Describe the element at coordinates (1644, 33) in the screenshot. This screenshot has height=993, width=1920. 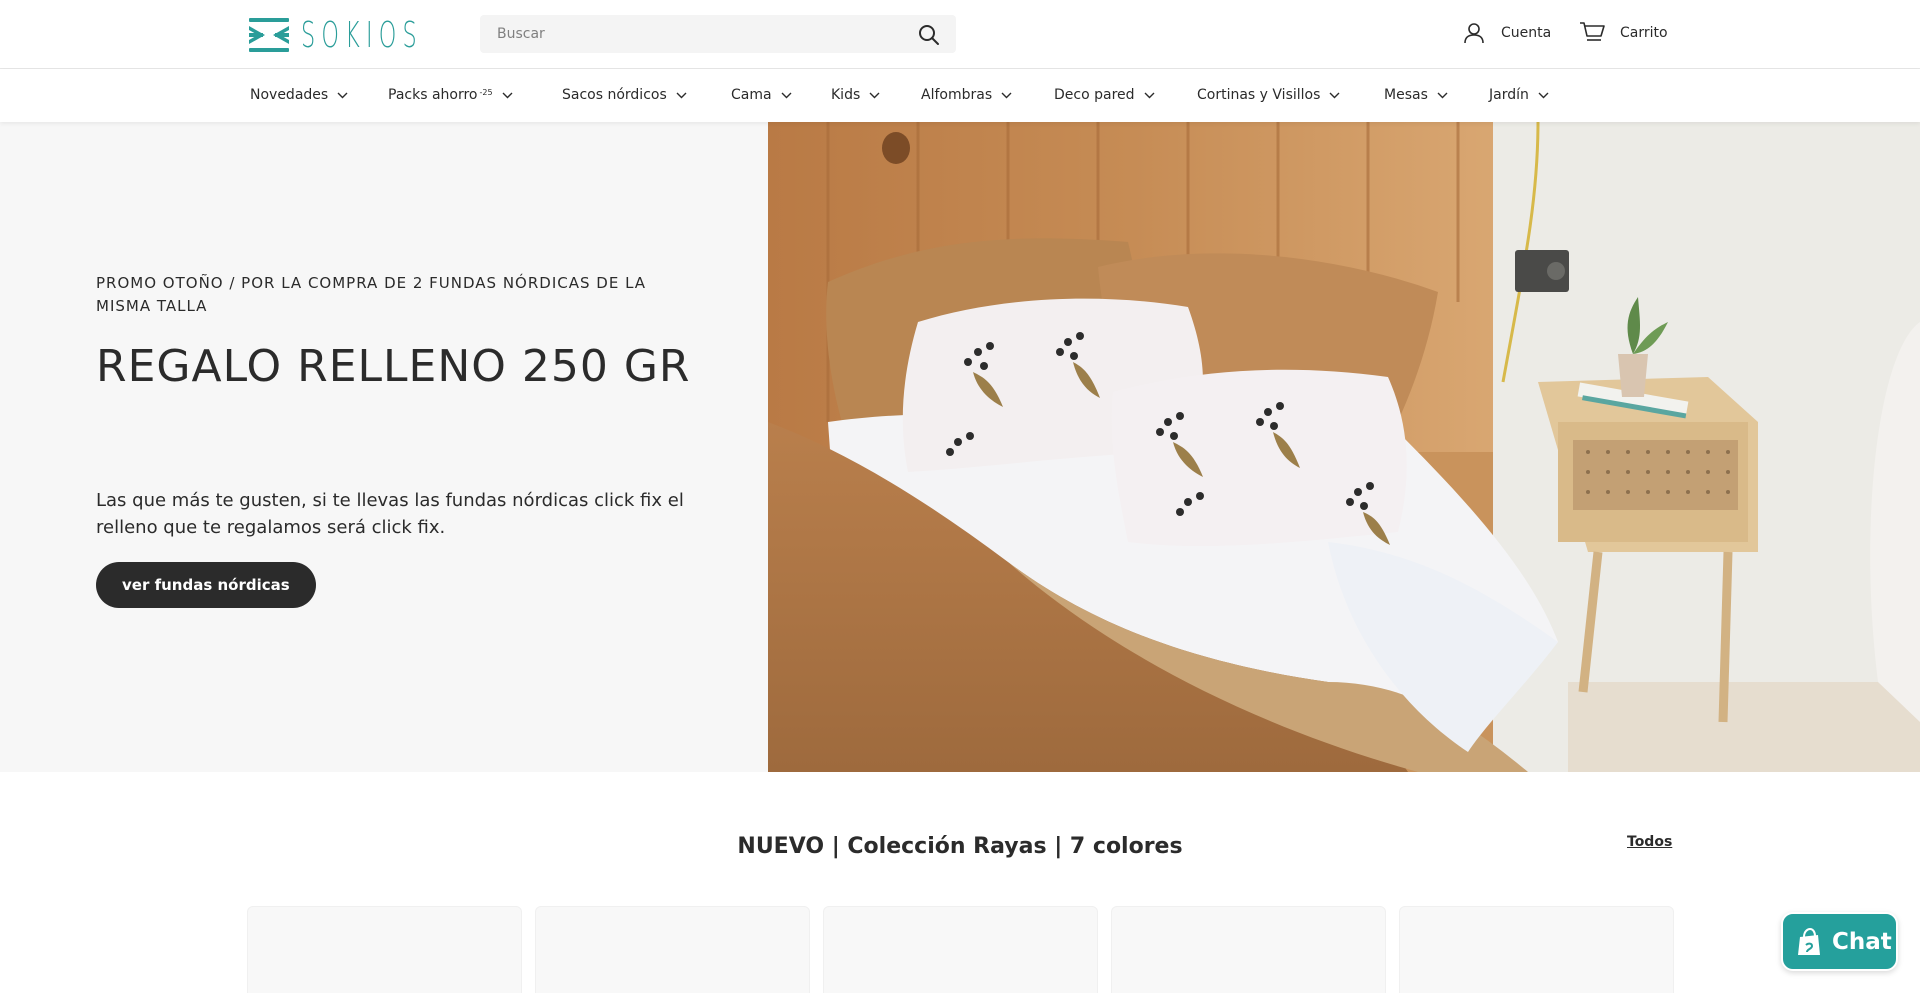
I see `cart-label: Carrito` at that location.